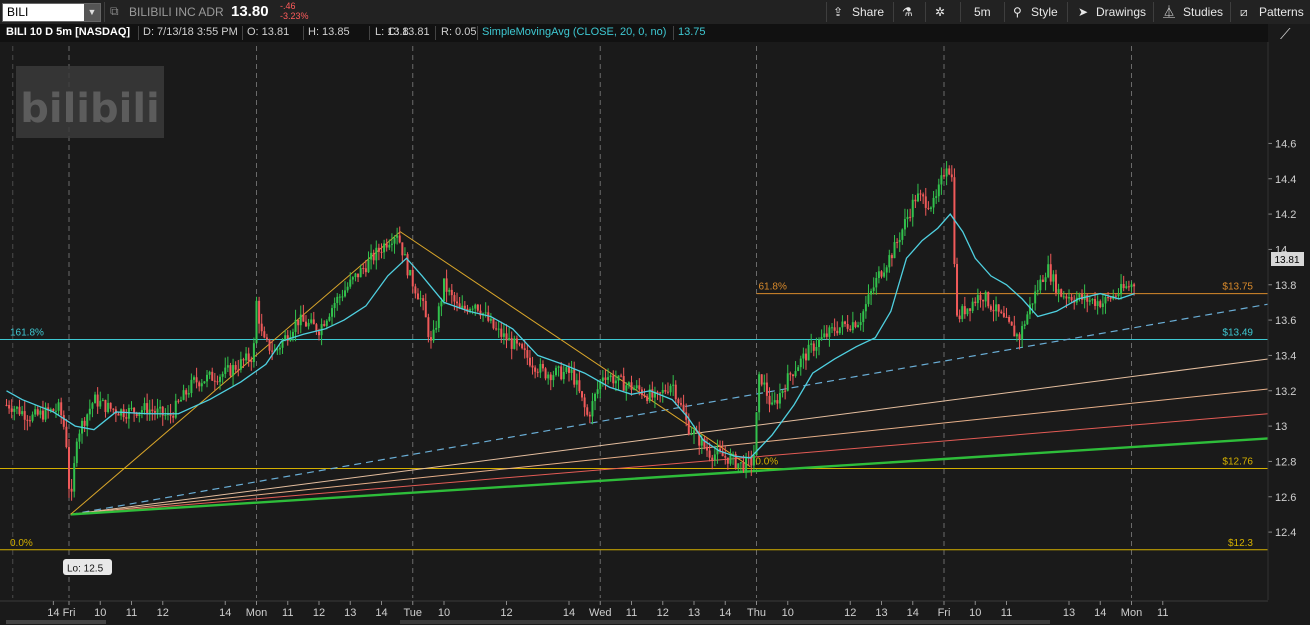  Describe the element at coordinates (250, 11) in the screenshot. I see `last-price: 13.80` at that location.